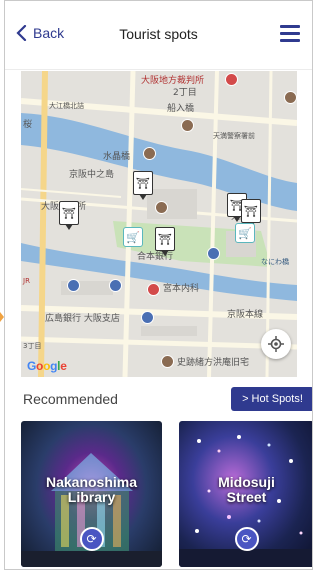  What do you see at coordinates (275, 262) in the screenshot?
I see `map-label: なにわ橋` at bounding box center [275, 262].